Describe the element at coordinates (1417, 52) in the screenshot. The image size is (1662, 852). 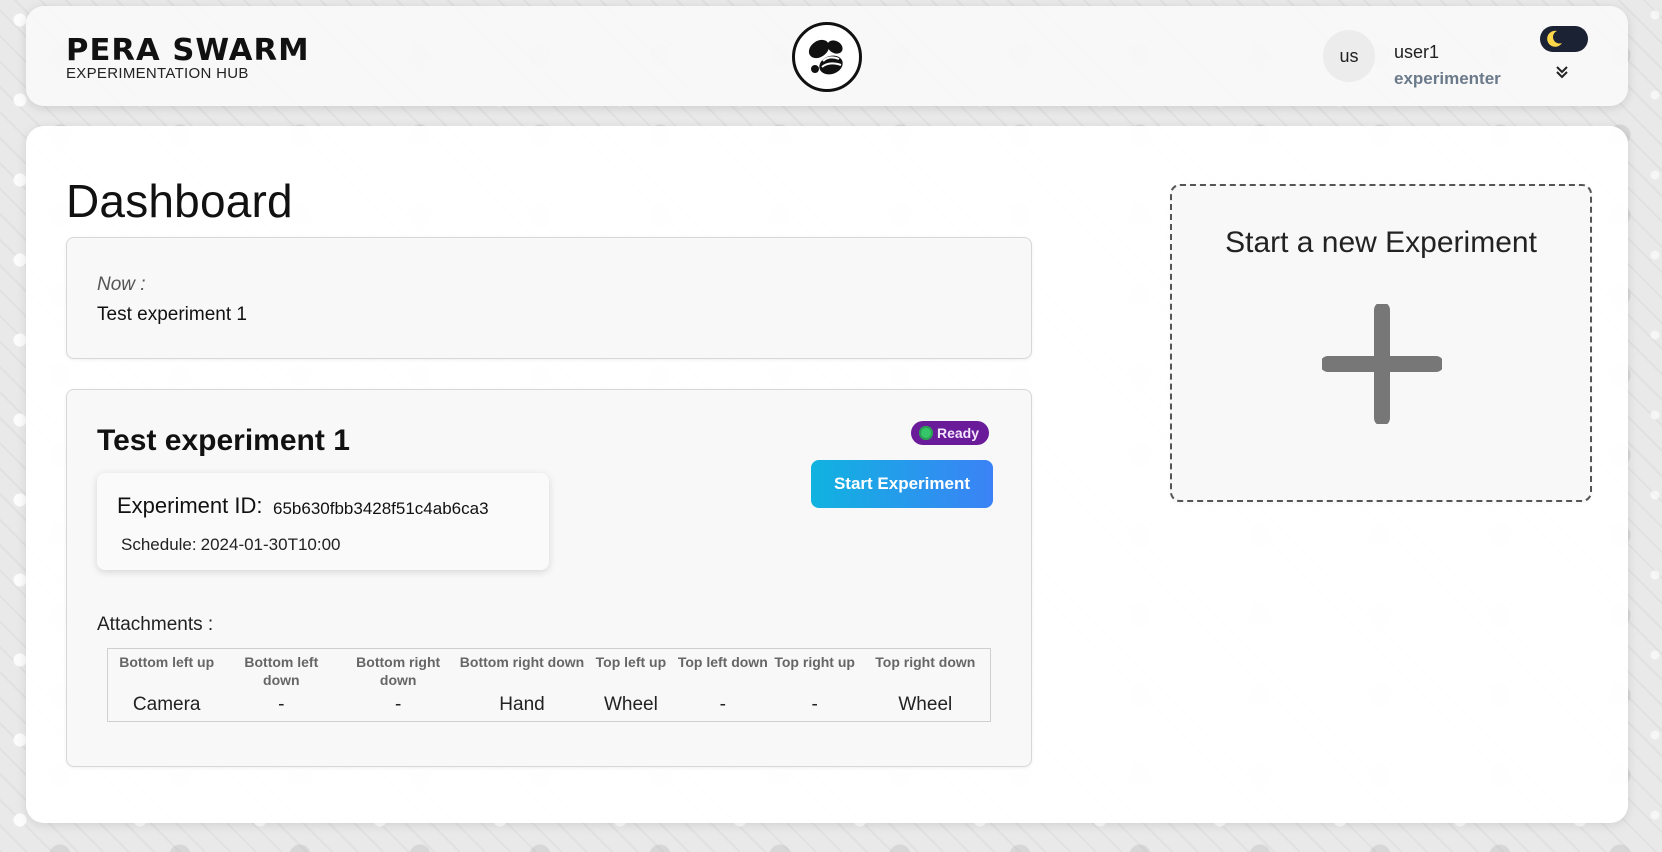
I see `user-name: user1` at that location.